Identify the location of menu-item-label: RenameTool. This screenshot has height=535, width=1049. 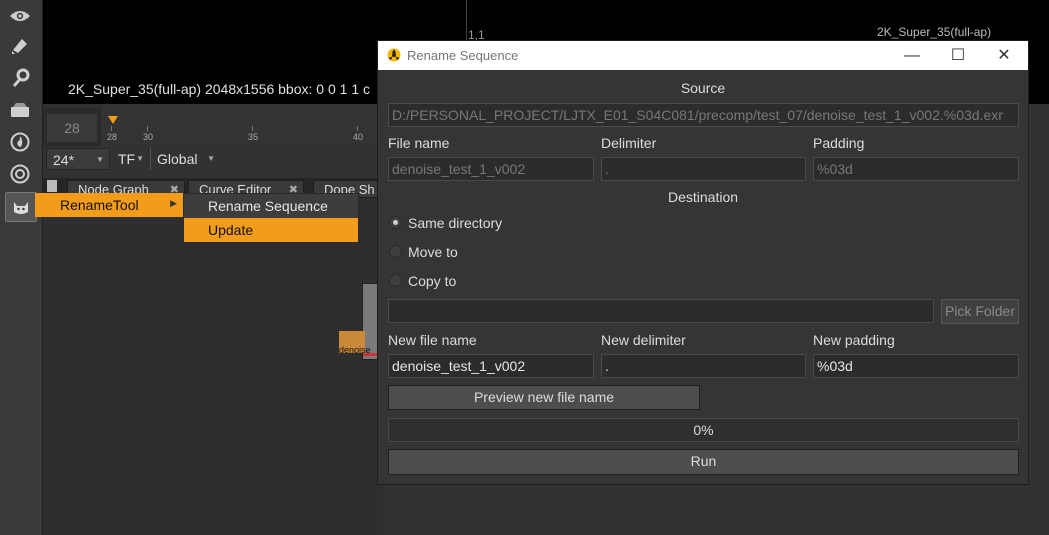
(99, 205).